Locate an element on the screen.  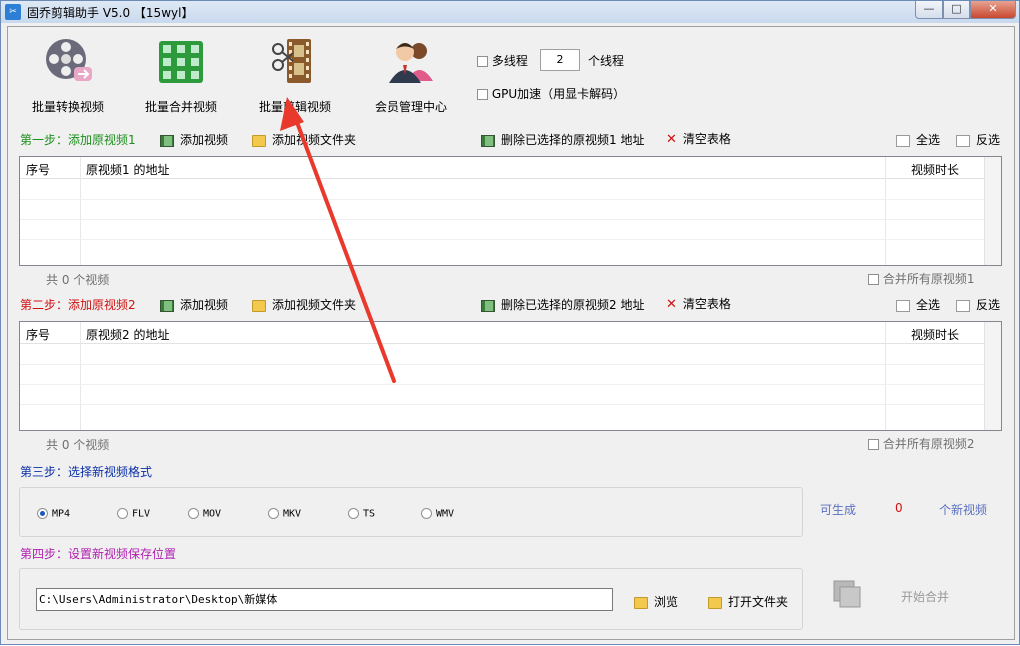
grid-blocks-icon is located at coordinates (181, 62).